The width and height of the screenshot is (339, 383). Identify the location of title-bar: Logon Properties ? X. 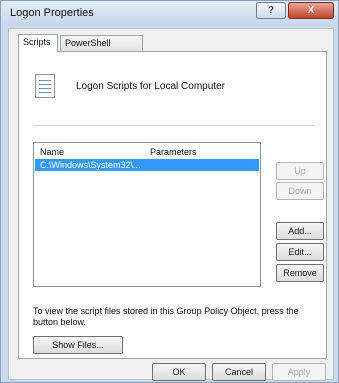
(169, 13).